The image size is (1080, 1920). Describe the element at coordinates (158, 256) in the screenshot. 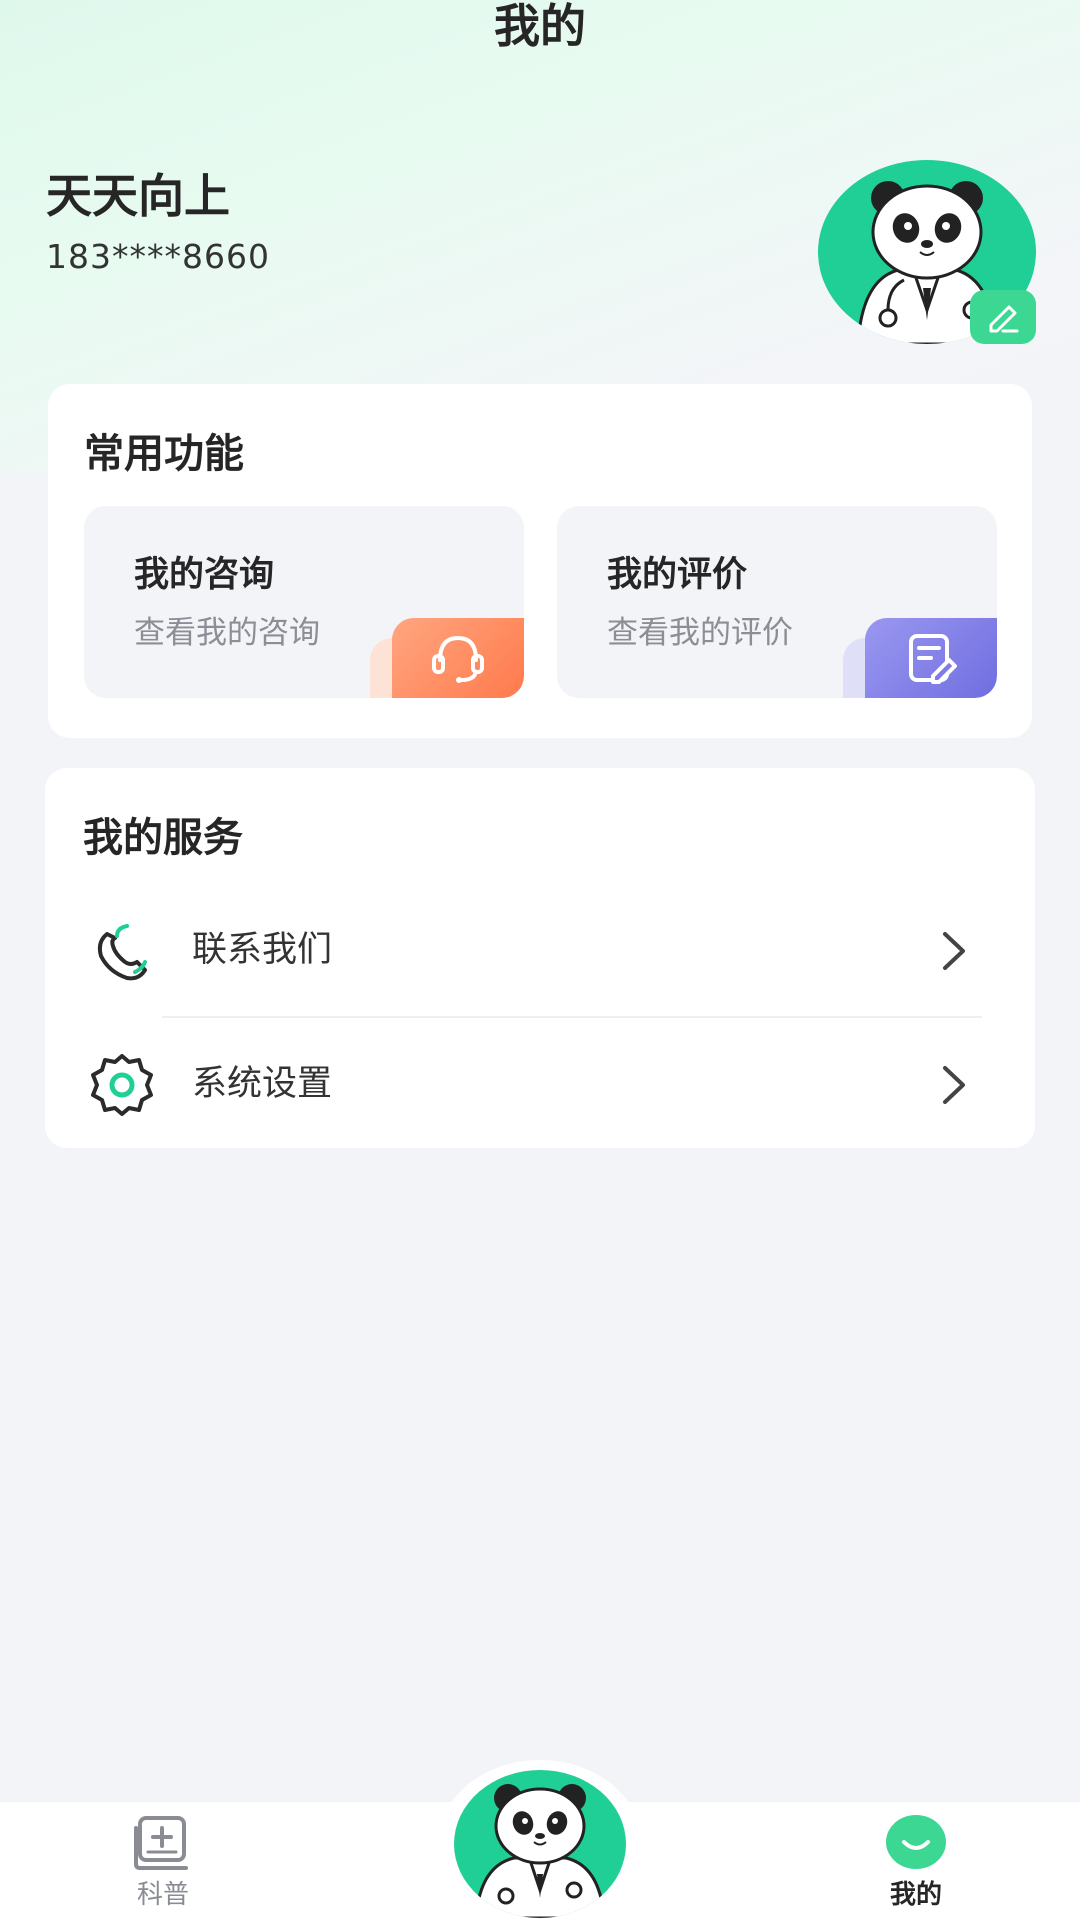

I see `user-phone: 183****8660` at that location.